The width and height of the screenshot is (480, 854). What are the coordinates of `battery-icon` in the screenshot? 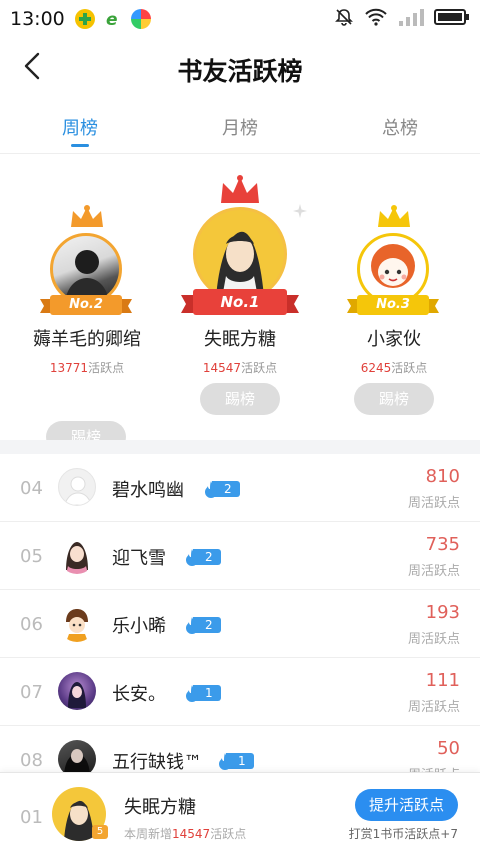 It's located at (452, 19).